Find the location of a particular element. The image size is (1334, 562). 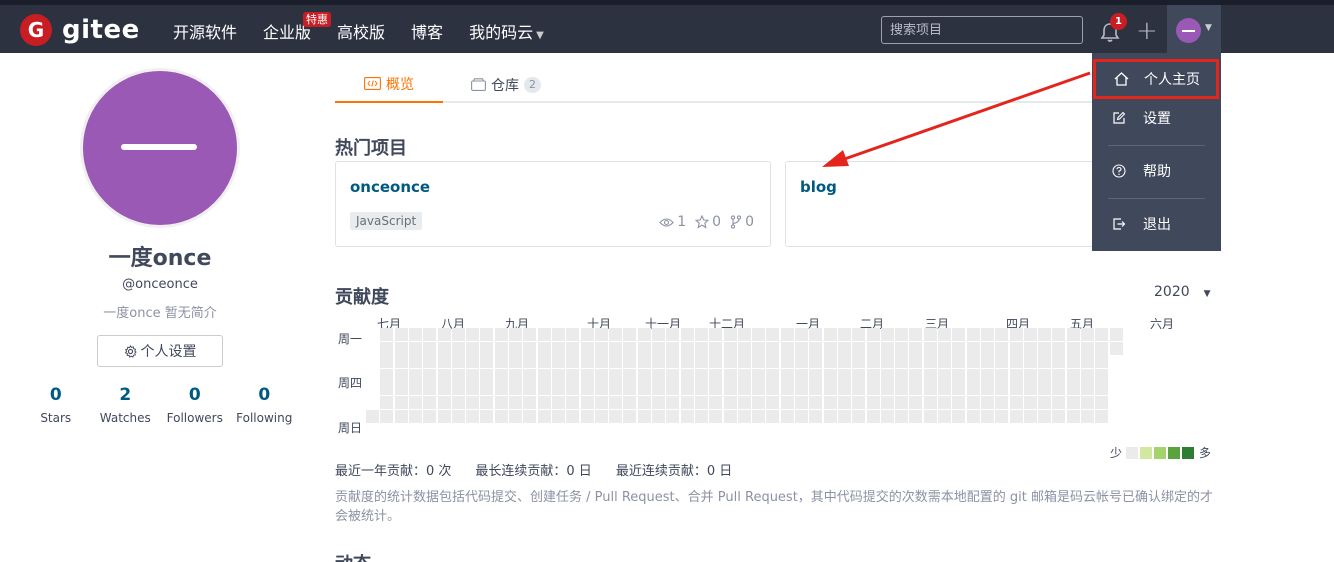

nav-education: 高校版 is located at coordinates (361, 31).